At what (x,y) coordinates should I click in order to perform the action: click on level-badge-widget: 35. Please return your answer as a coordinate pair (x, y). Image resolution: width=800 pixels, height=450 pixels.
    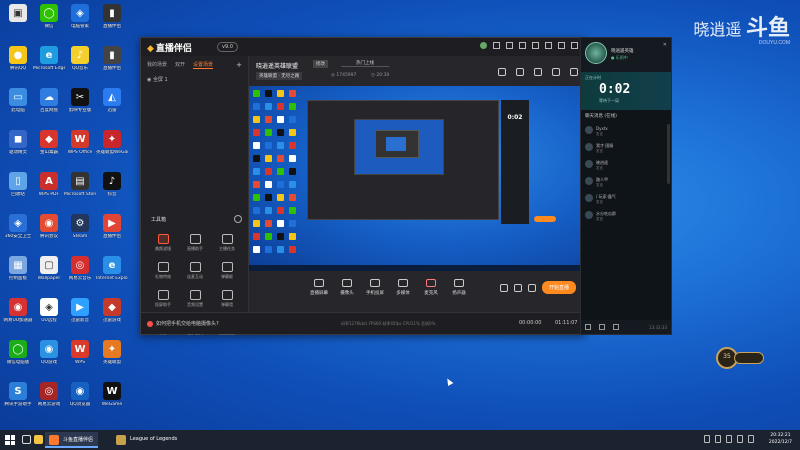
    Looking at the image, I should click on (742, 358).